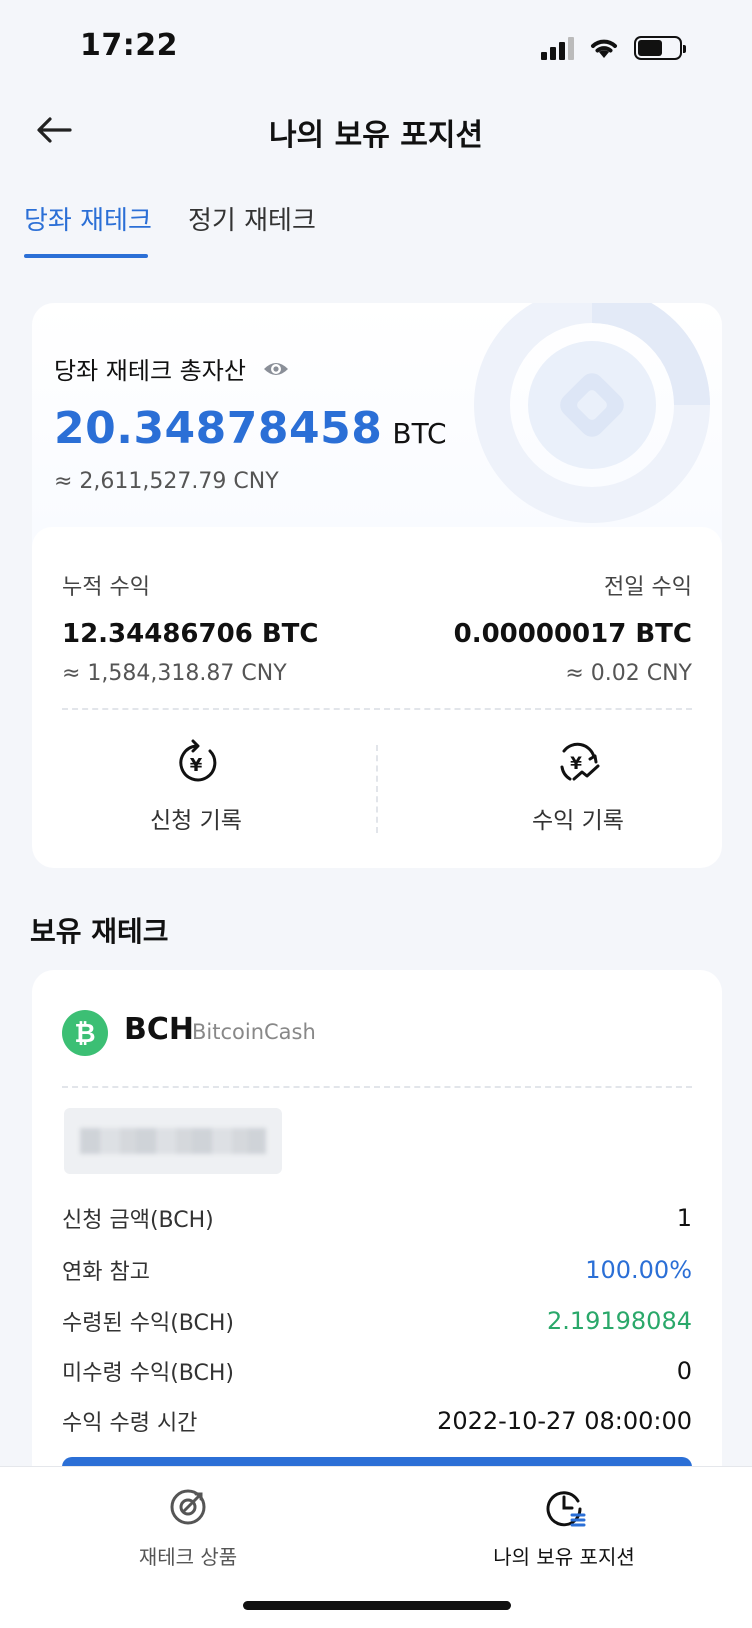 The height and width of the screenshot is (1628, 752). What do you see at coordinates (99, 931) in the screenshot?
I see `holdings-section-title: 보유 재테크` at bounding box center [99, 931].